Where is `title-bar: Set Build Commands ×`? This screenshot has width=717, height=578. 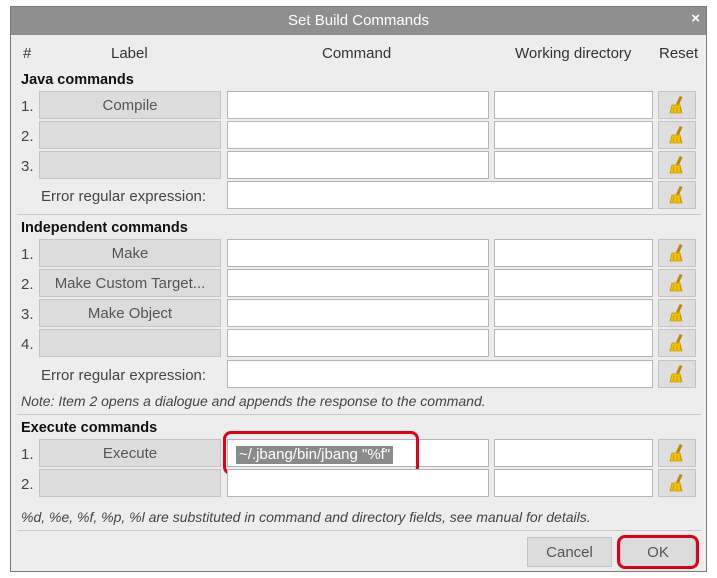 title-bar: Set Build Commands × is located at coordinates (358, 21).